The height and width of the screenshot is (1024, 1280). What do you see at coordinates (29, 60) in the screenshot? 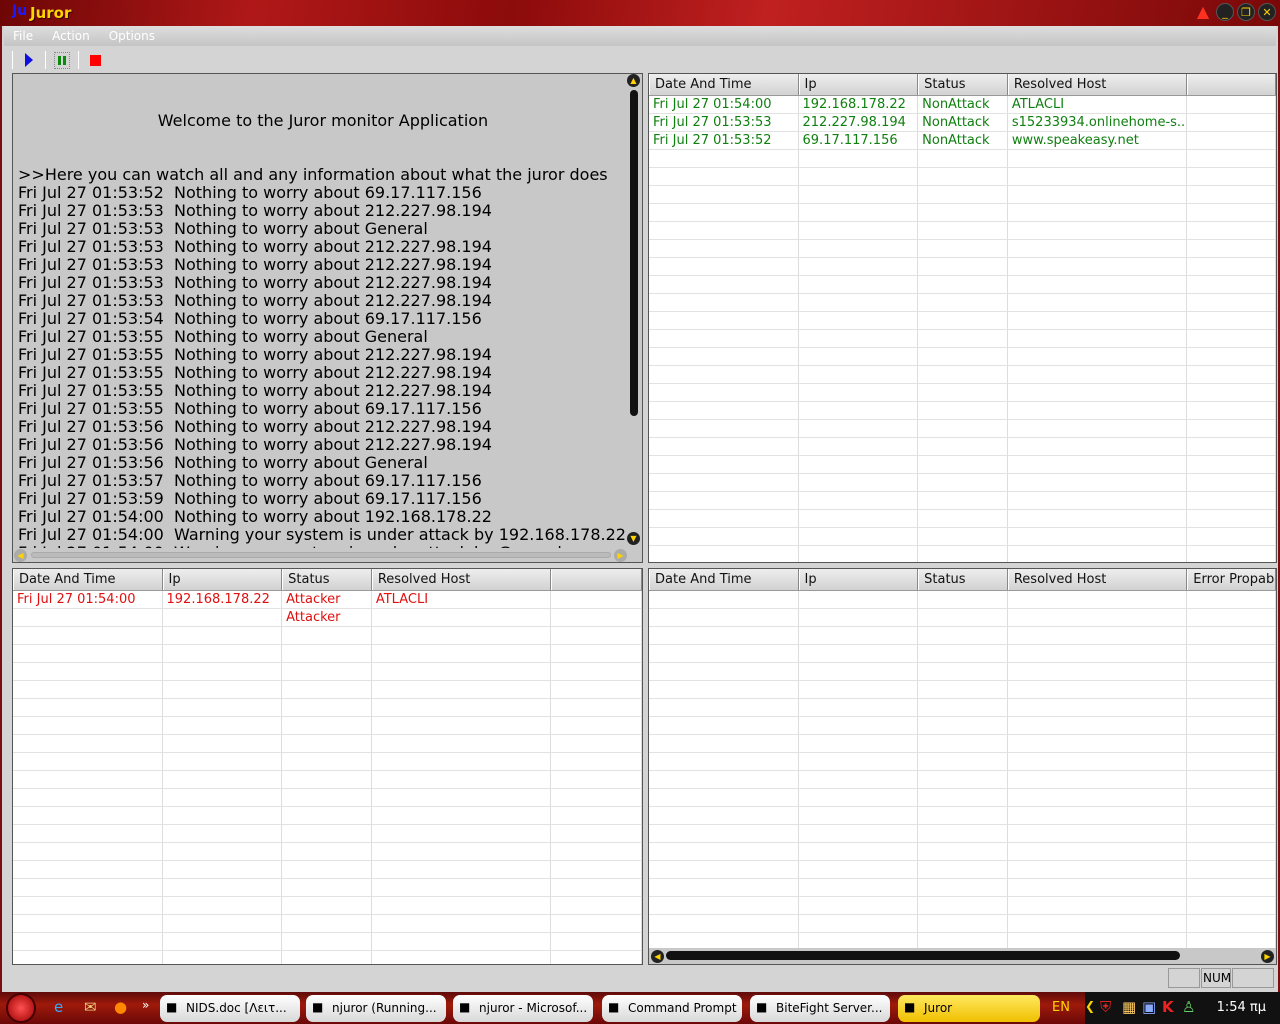
I see `play-button` at bounding box center [29, 60].